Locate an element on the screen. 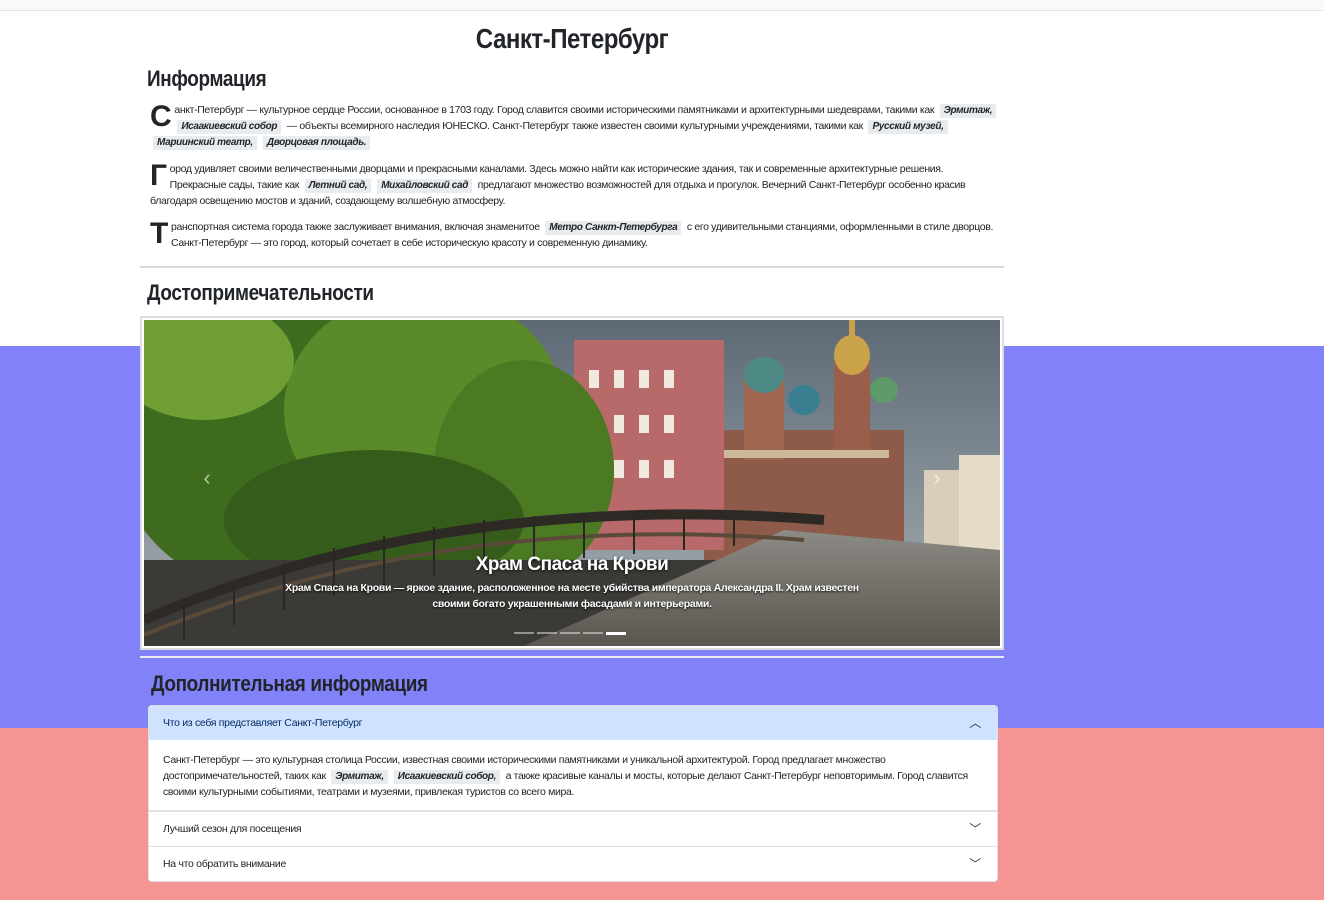 The width and height of the screenshot is (1324, 900). chevron-up-icon: ︿ is located at coordinates (975, 723).